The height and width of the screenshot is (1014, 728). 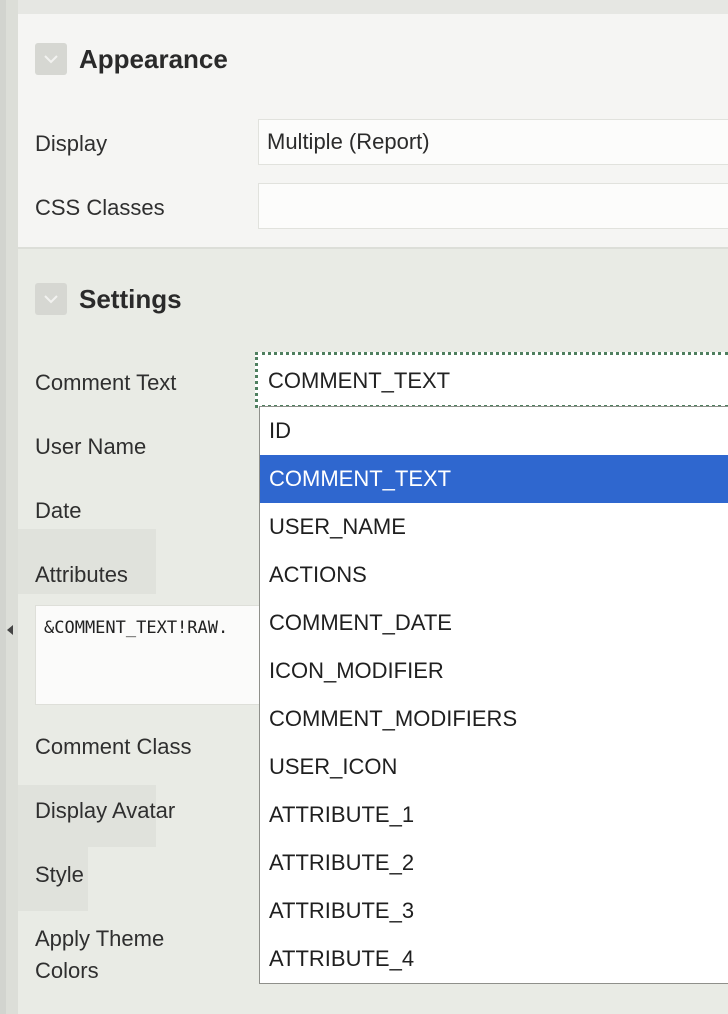 What do you see at coordinates (494, 527) in the screenshot?
I see `dropdown-option: USER_NAME` at bounding box center [494, 527].